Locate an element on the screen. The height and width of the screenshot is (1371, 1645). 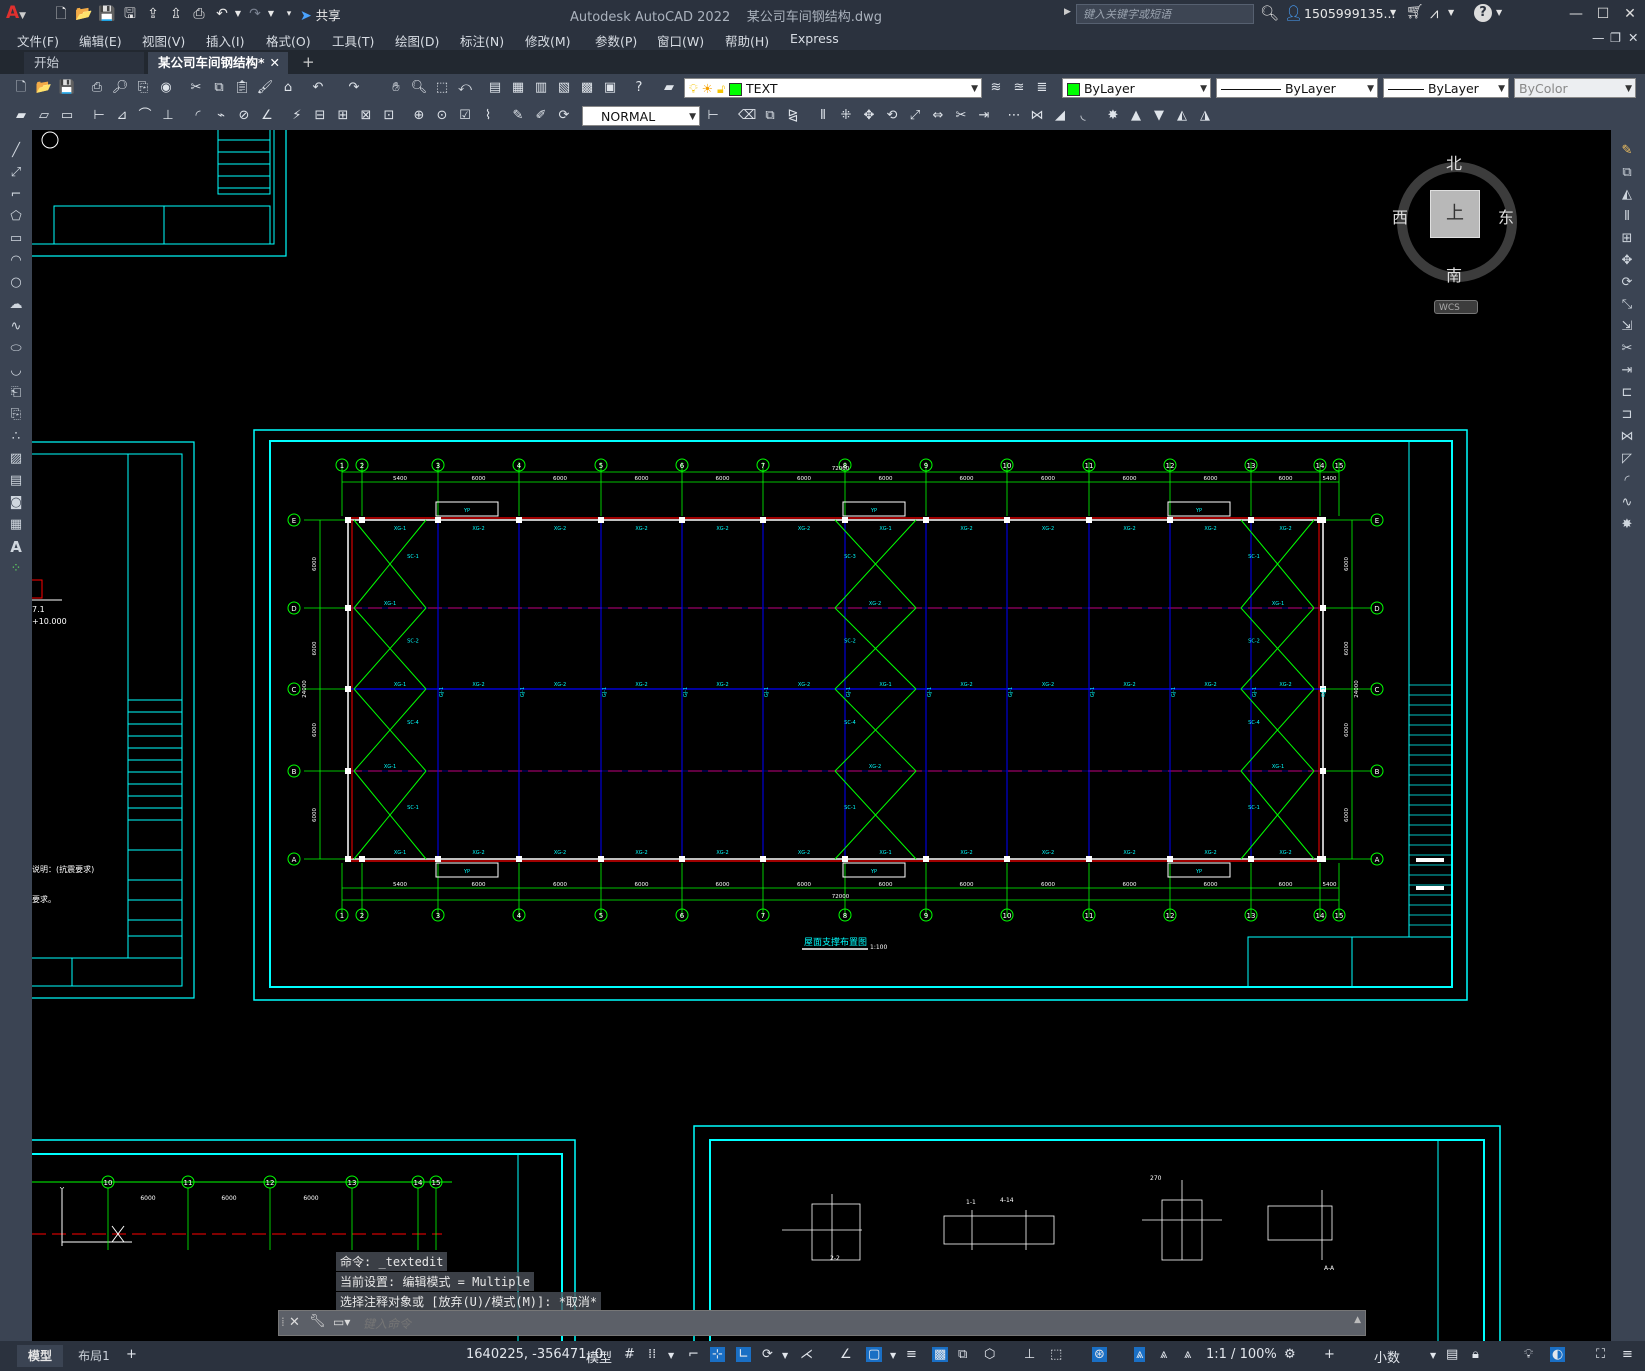
plot-icon: ⎙ is located at coordinates (199, 14).